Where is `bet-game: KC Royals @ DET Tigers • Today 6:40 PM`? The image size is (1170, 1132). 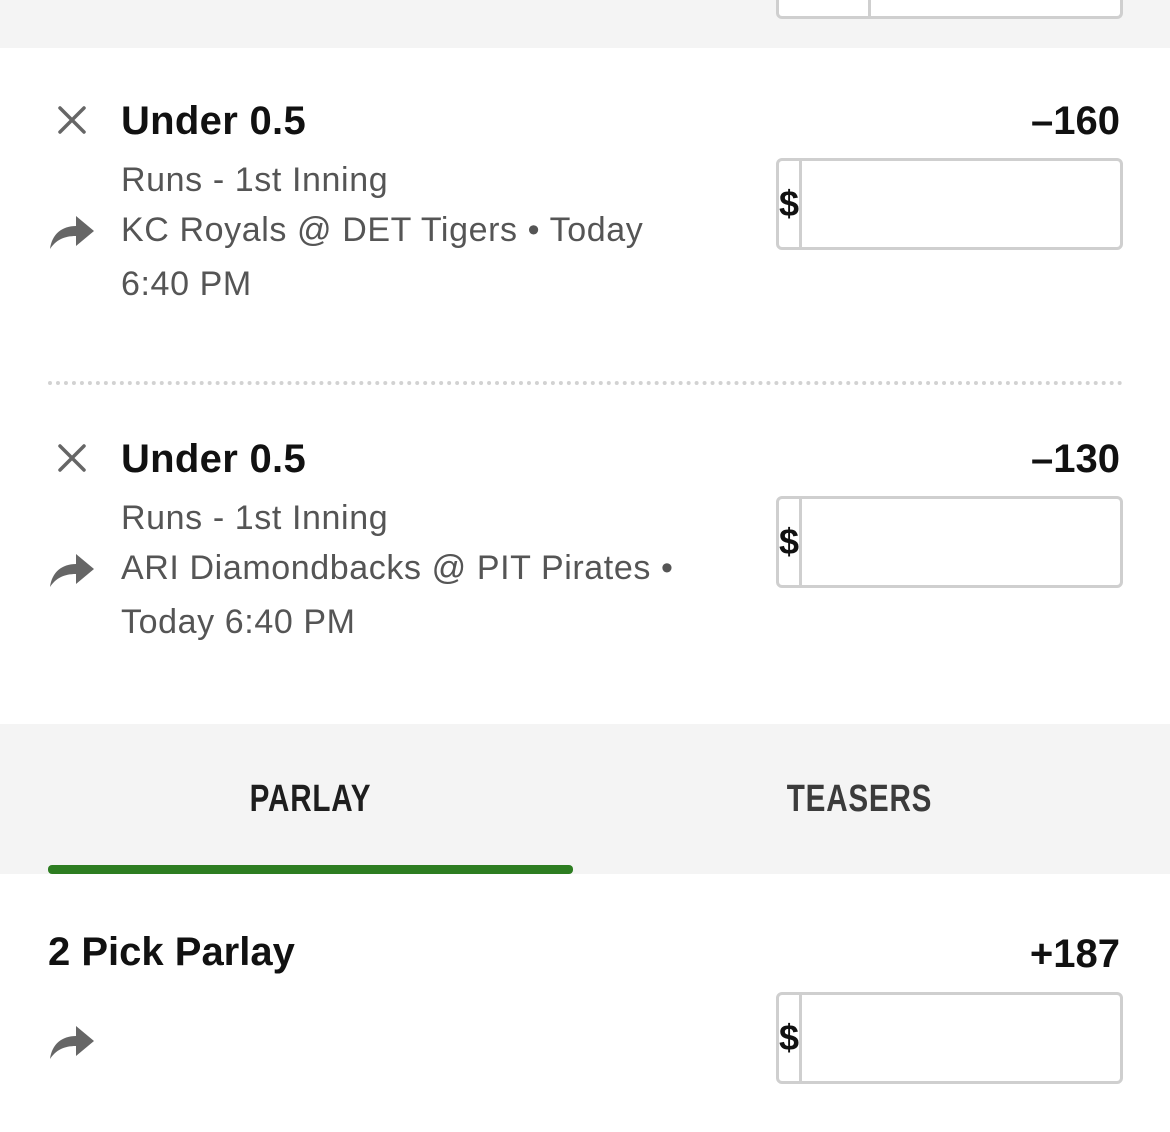 bet-game: KC Royals @ DET Tigers • Today 6:40 PM is located at coordinates (421, 257).